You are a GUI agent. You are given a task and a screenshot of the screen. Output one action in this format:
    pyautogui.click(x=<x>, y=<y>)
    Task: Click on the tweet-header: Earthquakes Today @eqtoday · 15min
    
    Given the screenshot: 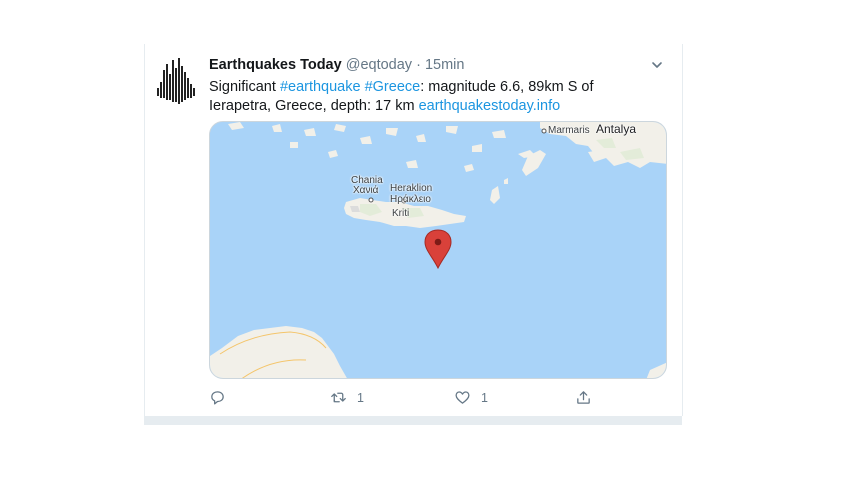 What is the action you would take?
    pyautogui.click(x=336, y=65)
    